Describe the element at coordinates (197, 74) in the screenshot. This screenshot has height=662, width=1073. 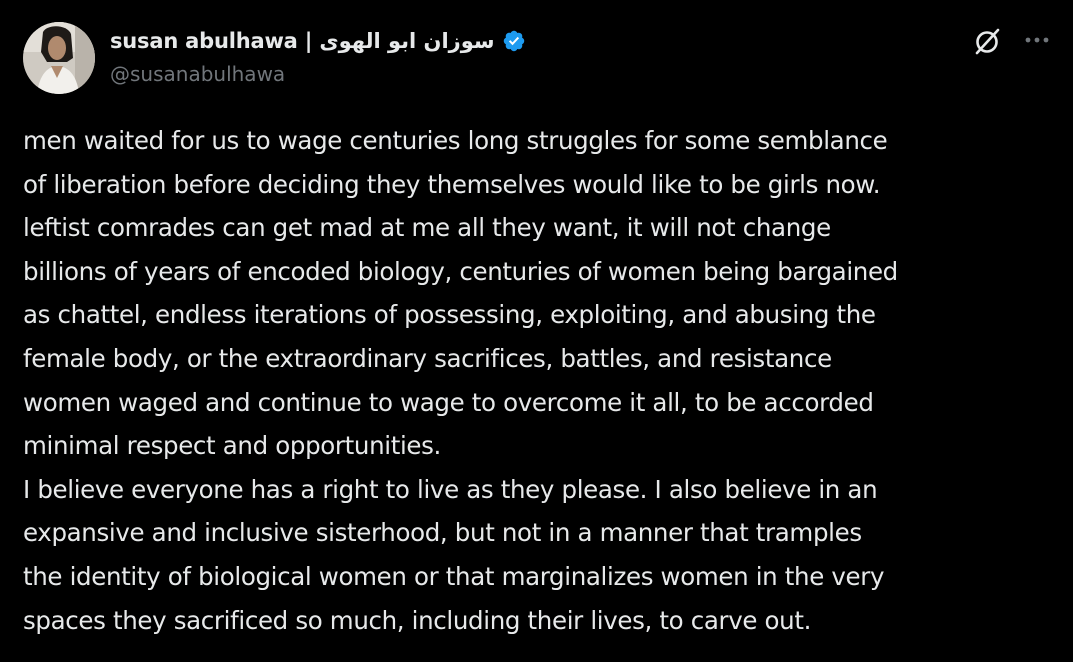
I see `author-handle: @susanabulhawa` at that location.